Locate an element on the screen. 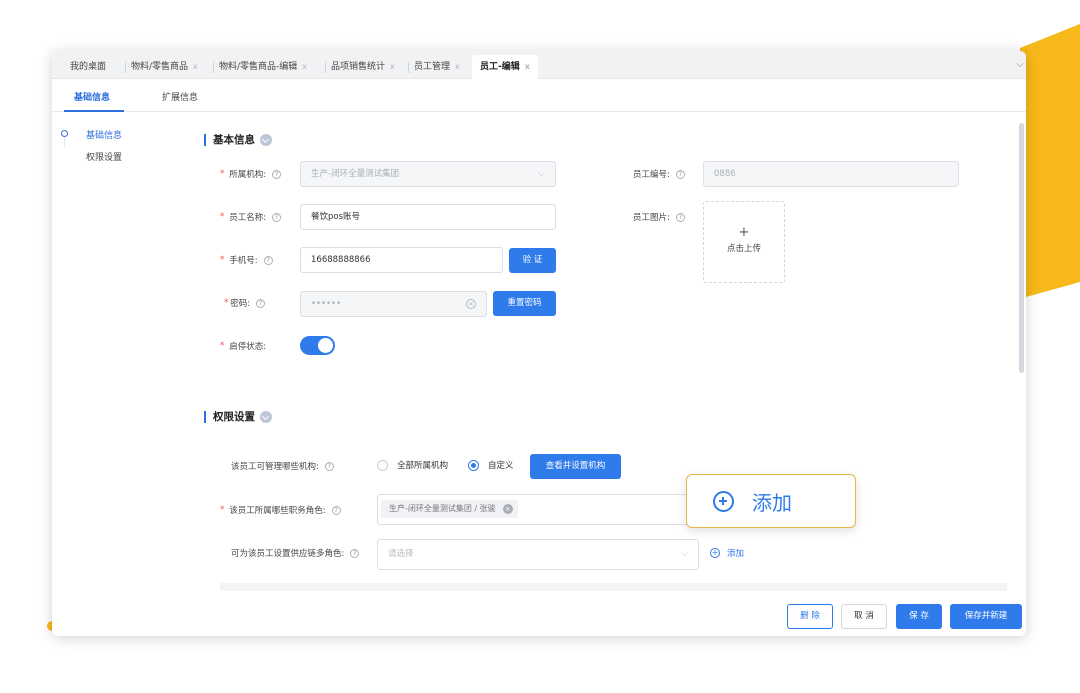 This screenshot has width=1080, height=693. photo-label: 员工图片:? is located at coordinates (659, 217).